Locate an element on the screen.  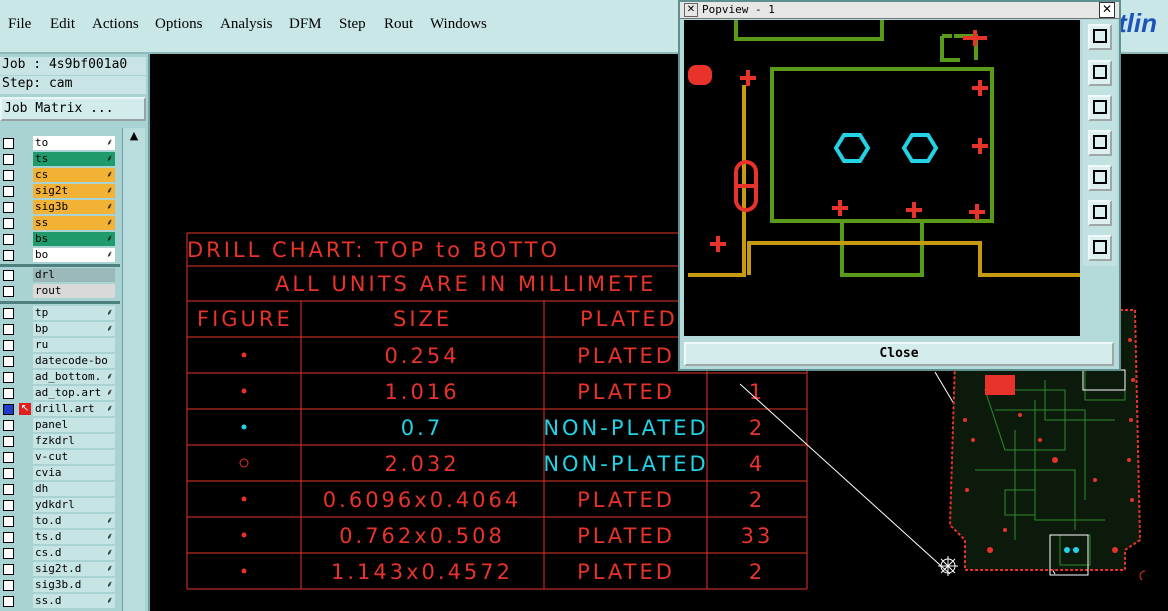
menu-edit: Edit is located at coordinates (62, 24).